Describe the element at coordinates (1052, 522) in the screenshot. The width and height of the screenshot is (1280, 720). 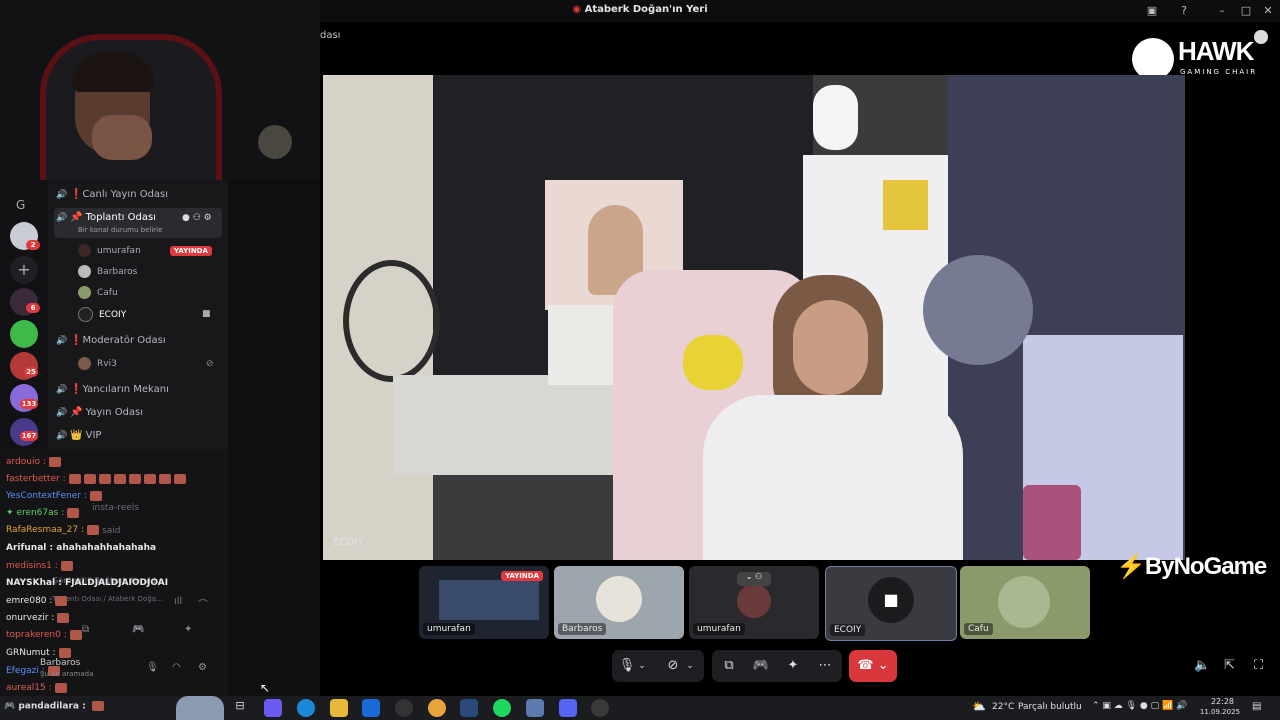
I see `tumbler-cup` at that location.